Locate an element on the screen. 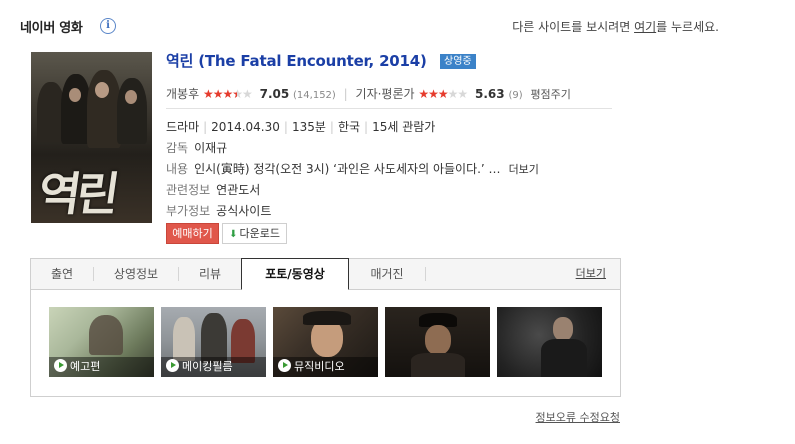  thumb-caption-text: 뮤직비디오 is located at coordinates (319, 366).